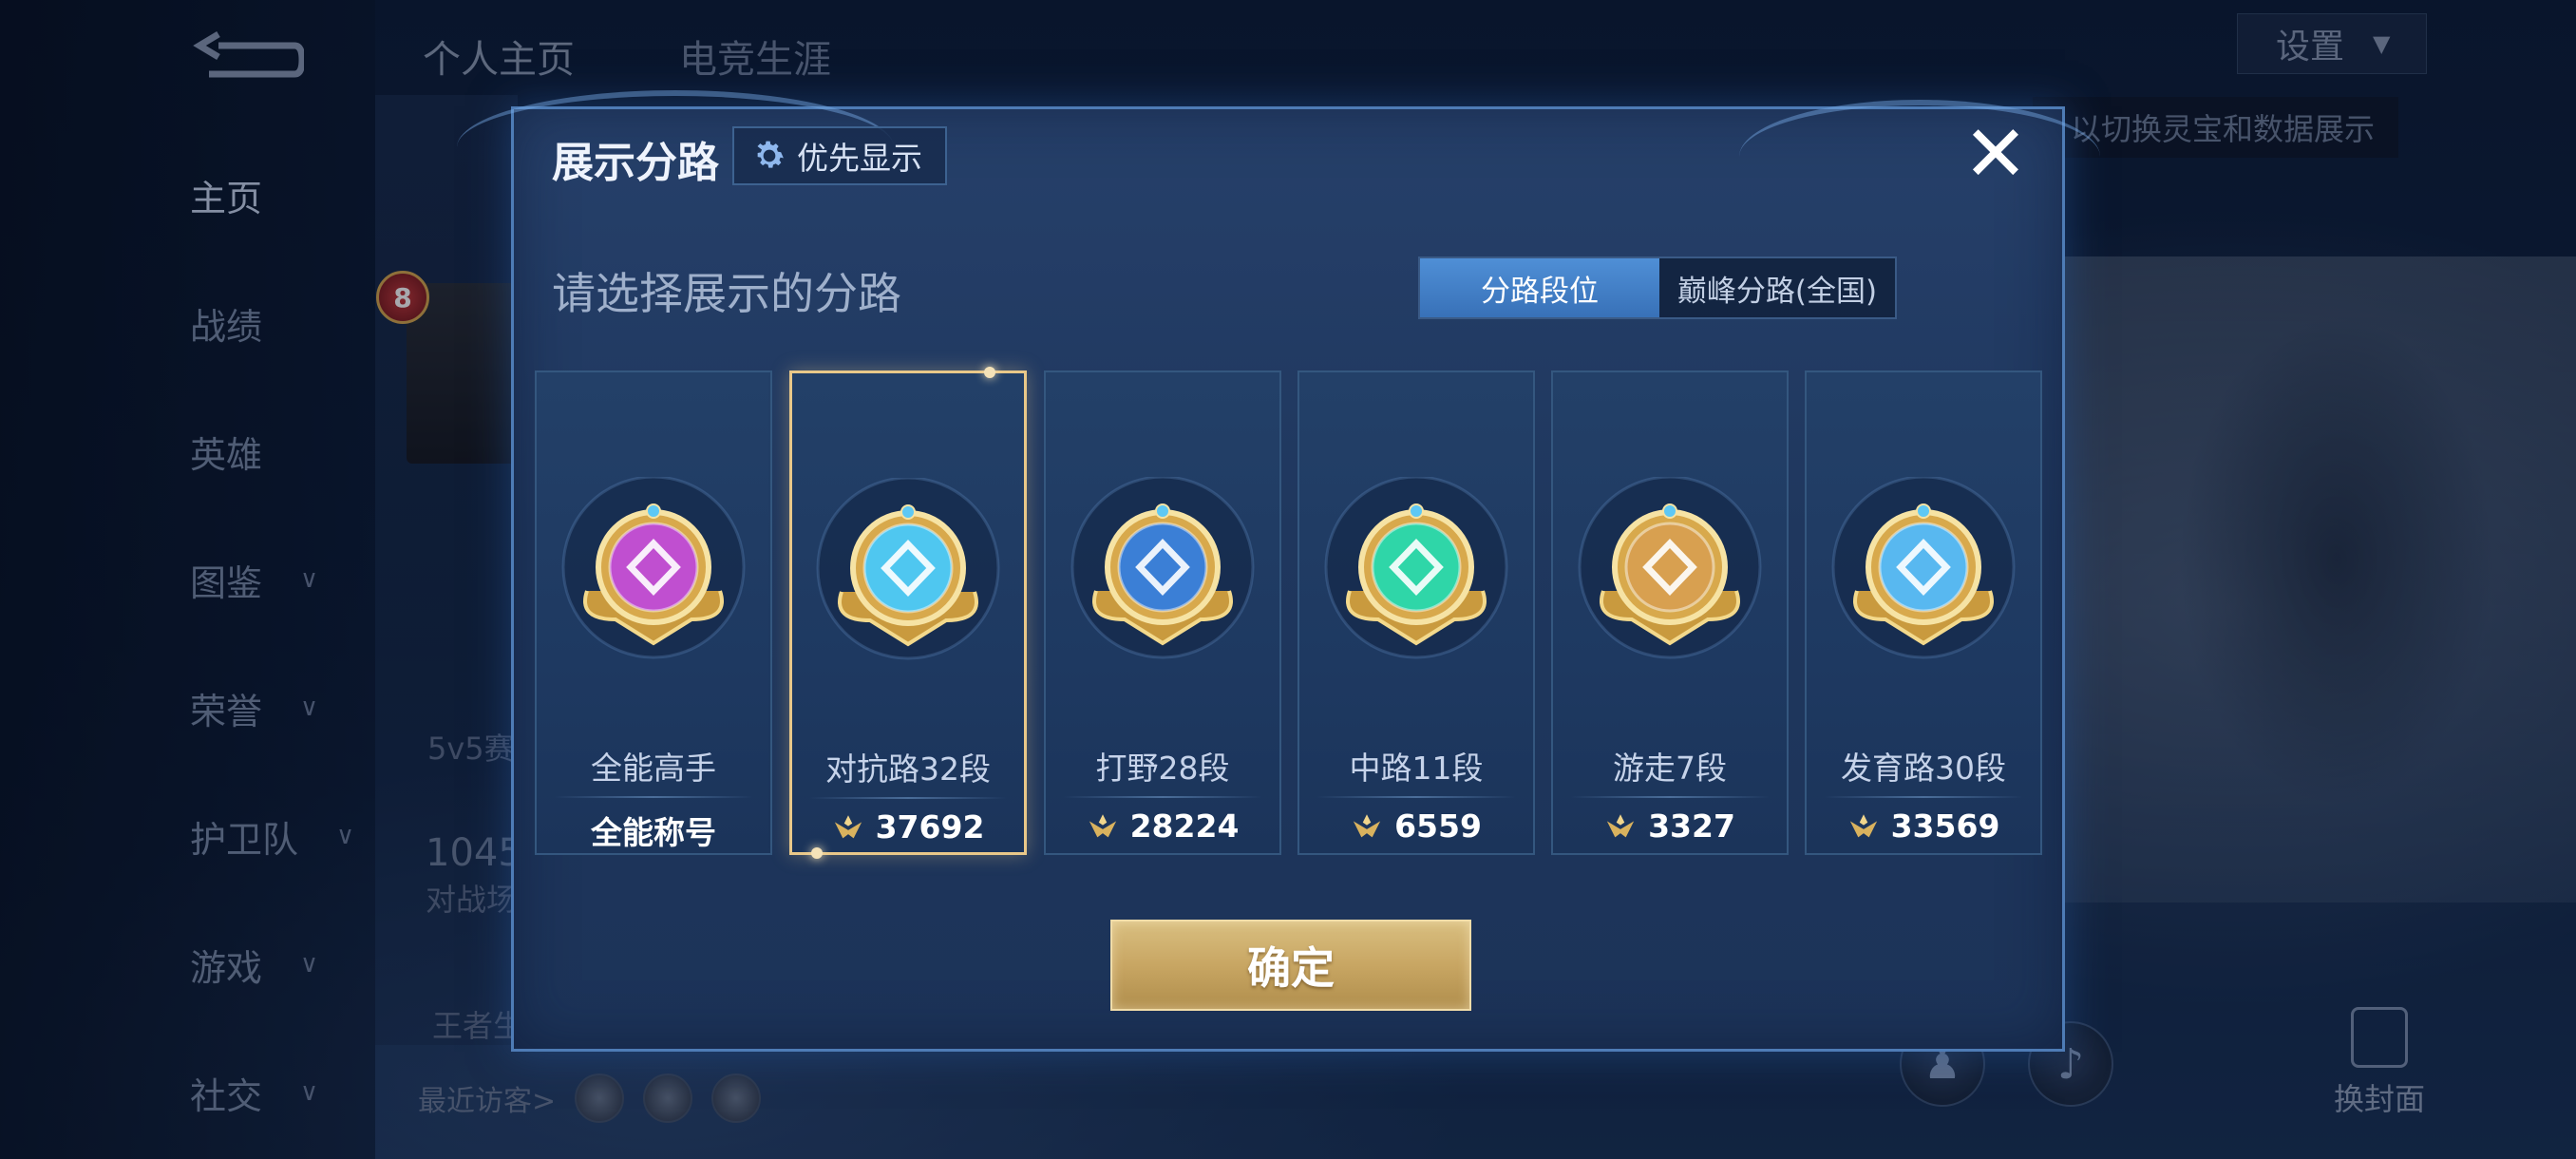 The image size is (2576, 1159). What do you see at coordinates (908, 569) in the screenshot?
I see `clash-lane-emblem-icon` at bounding box center [908, 569].